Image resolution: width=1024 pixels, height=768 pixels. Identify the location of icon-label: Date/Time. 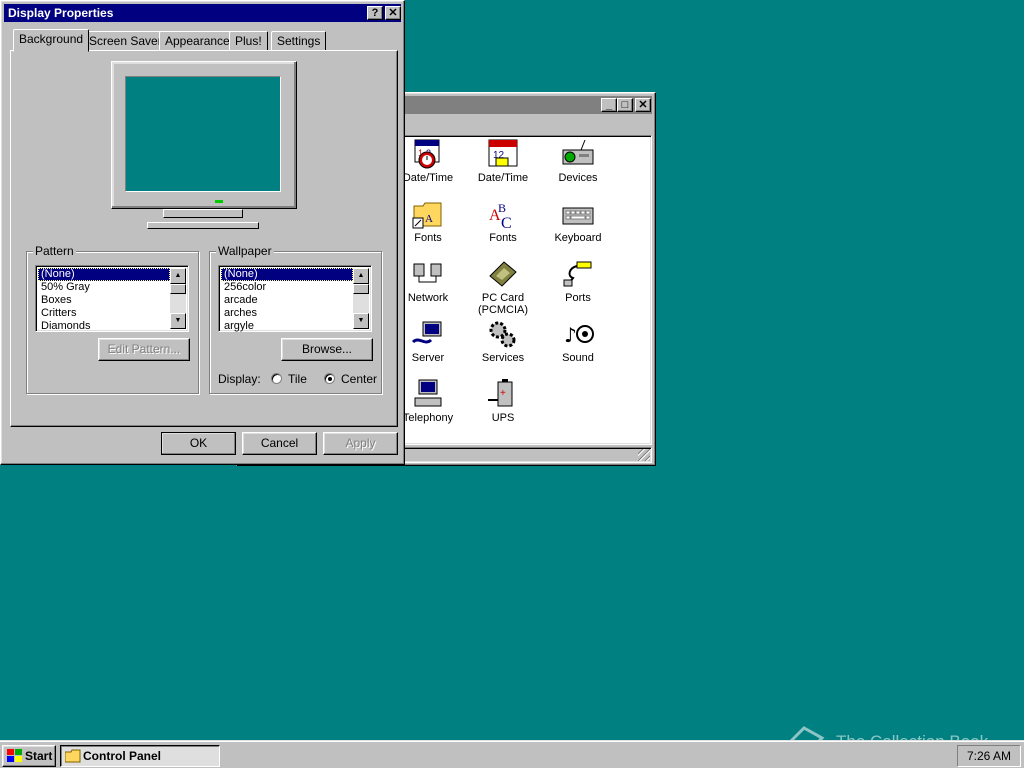
(503, 178).